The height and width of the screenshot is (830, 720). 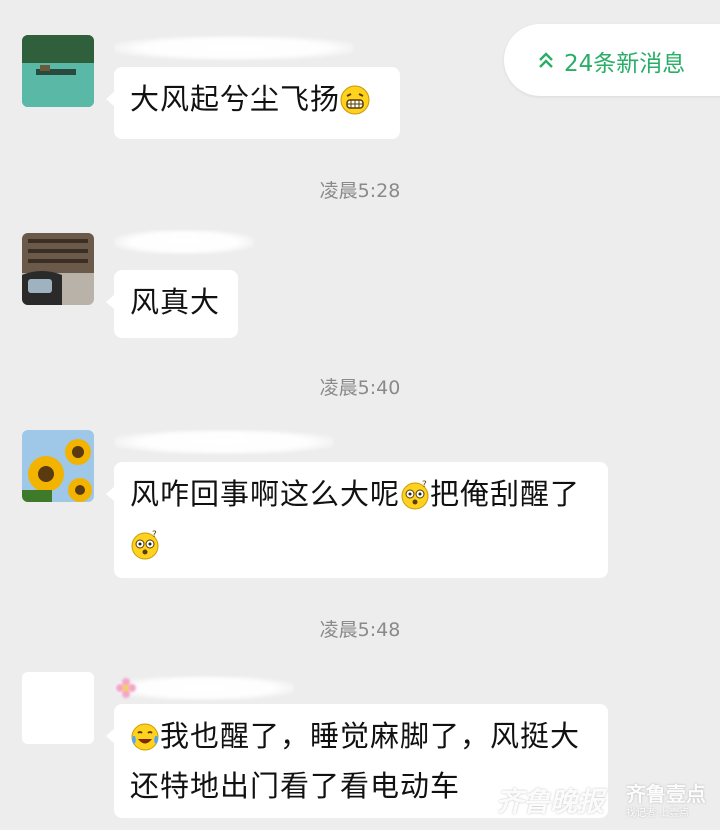 What do you see at coordinates (357, 520) in the screenshot?
I see `message-bubble: 风咋回事啊这么大呢 ? 把俺刮醒了 ?` at bounding box center [357, 520].